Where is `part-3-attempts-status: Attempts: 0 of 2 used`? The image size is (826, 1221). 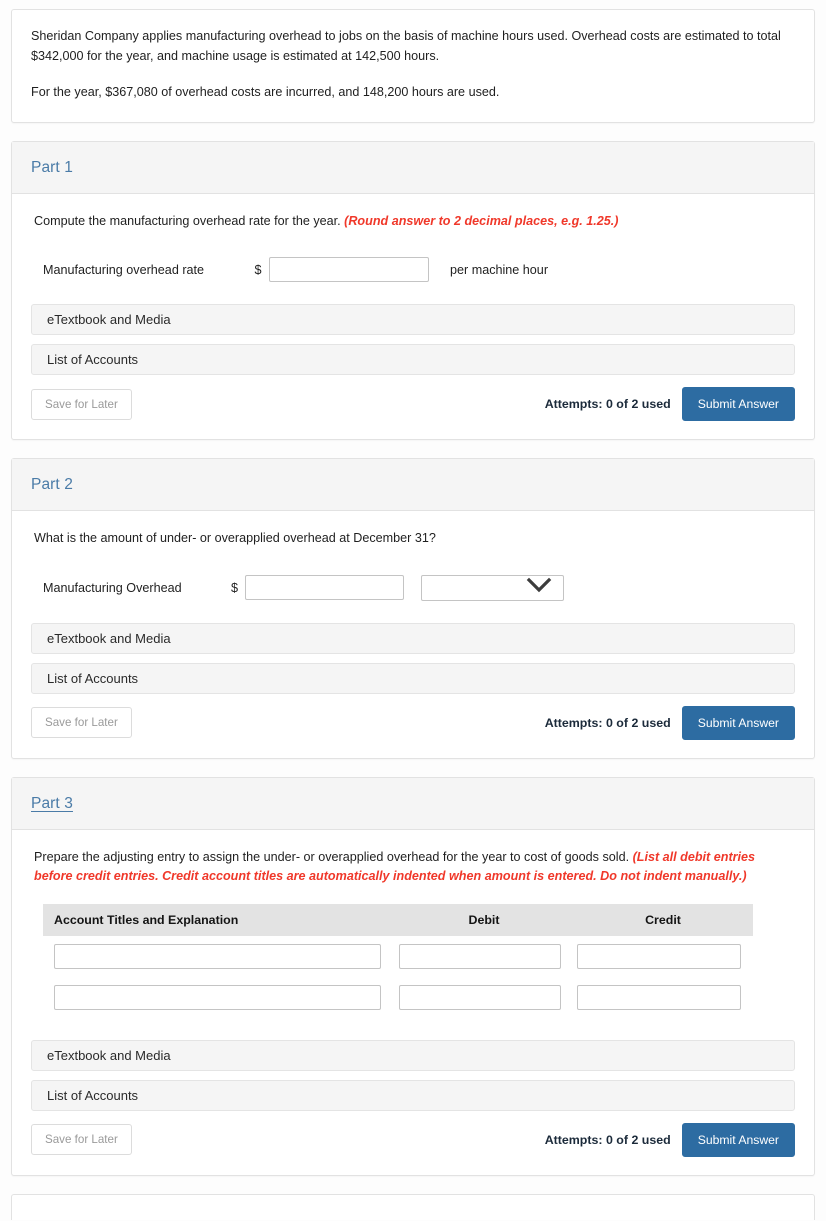
part-3-attempts-status: Attempts: 0 of 2 used is located at coordinates (607, 1139).